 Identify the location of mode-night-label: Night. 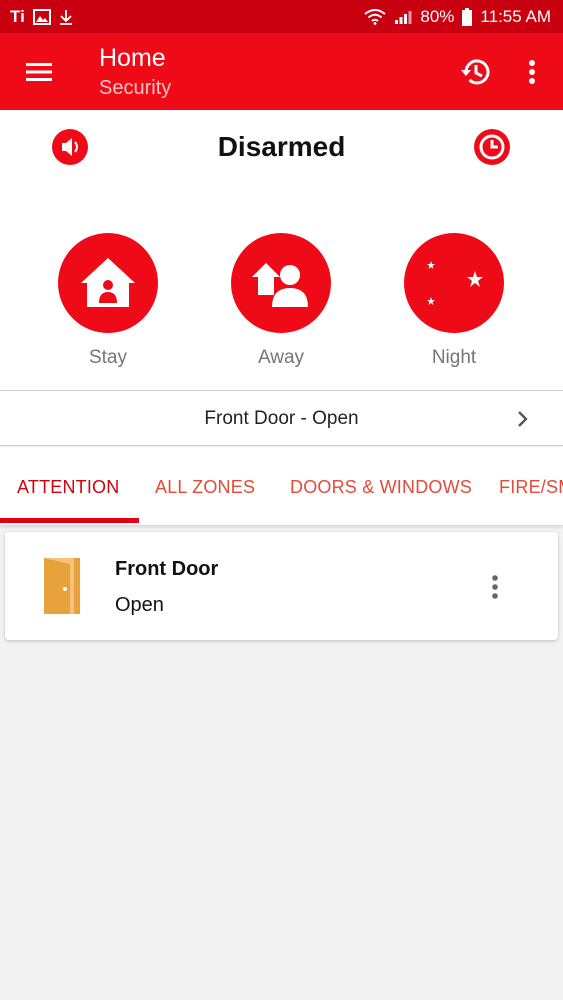
(454, 357).